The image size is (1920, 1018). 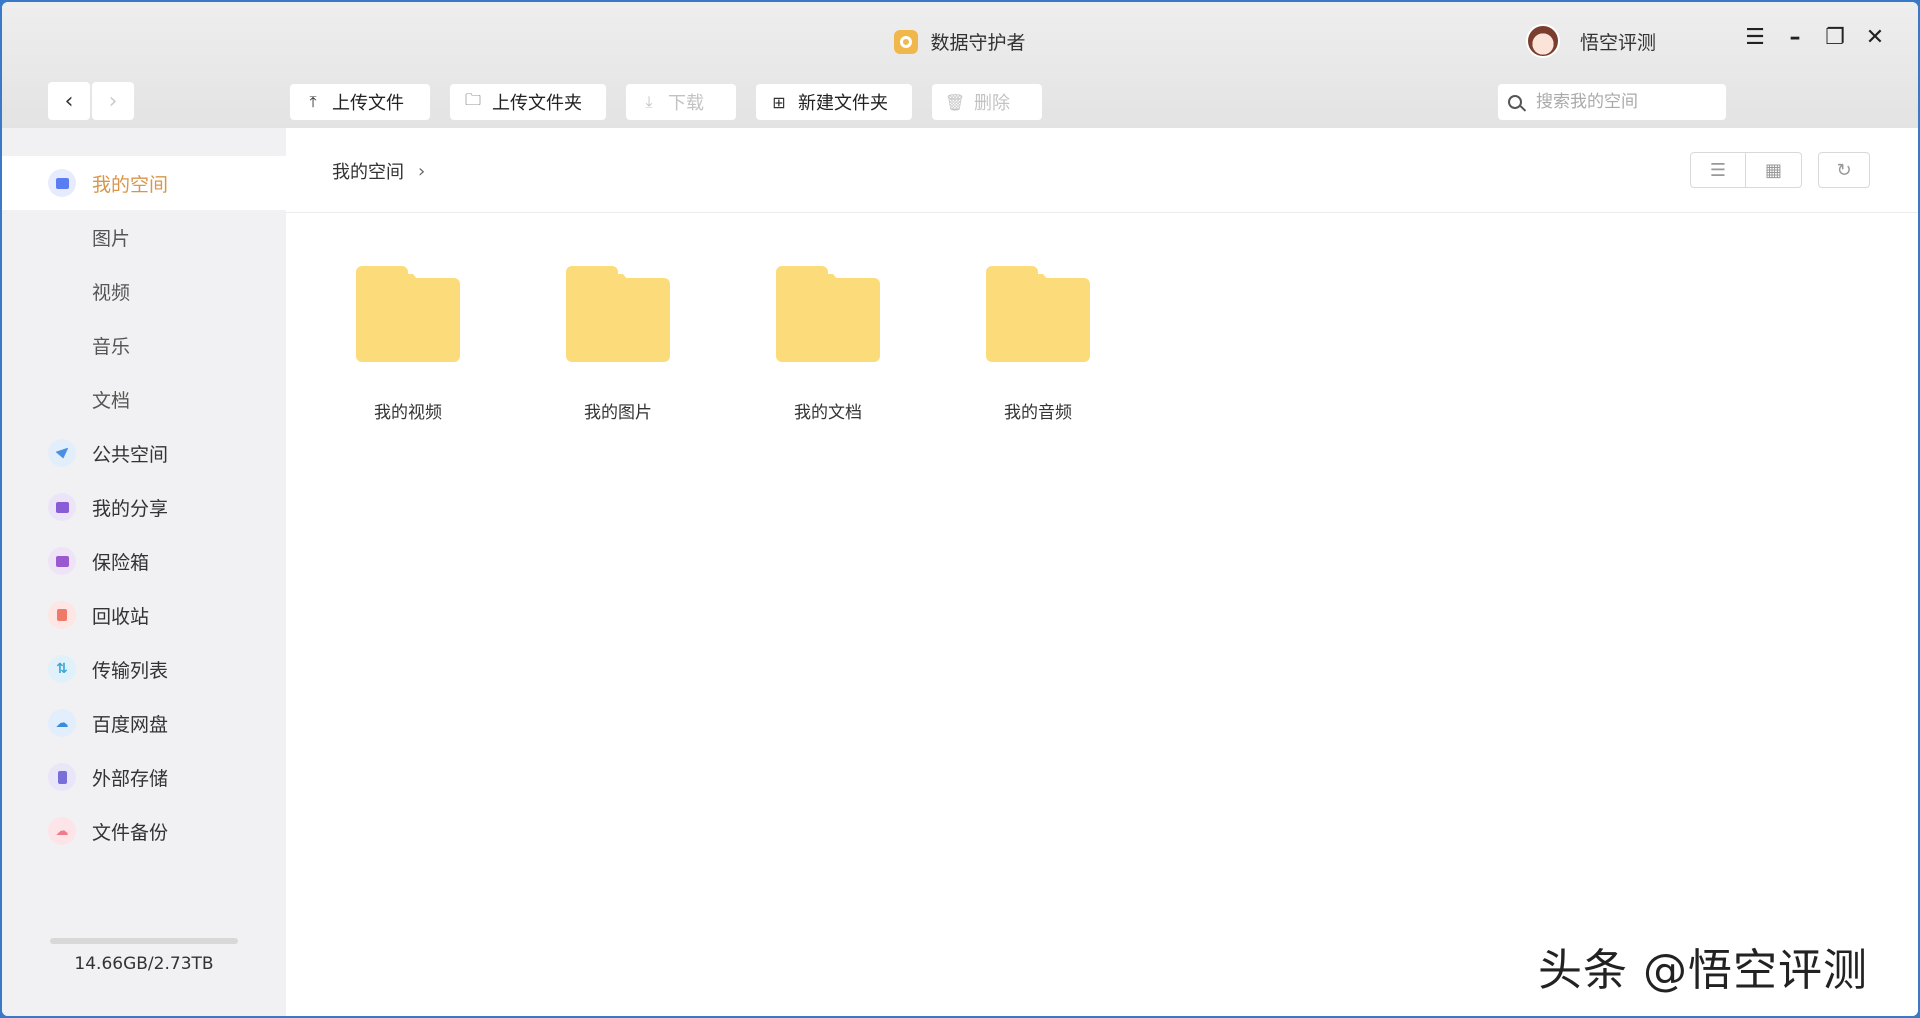 What do you see at coordinates (1621, 102) in the screenshot?
I see `search-input` at bounding box center [1621, 102].